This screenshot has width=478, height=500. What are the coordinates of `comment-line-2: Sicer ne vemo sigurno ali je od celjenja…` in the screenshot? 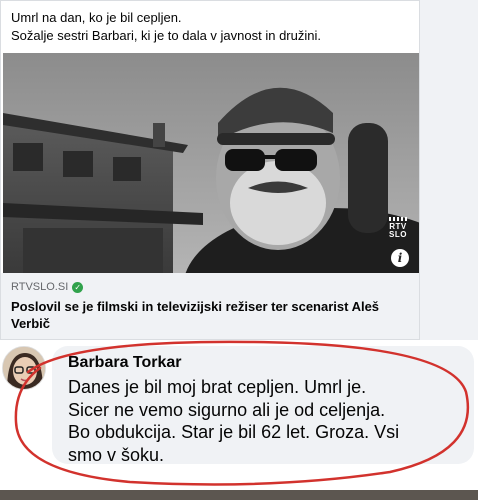 It's located at (227, 409).